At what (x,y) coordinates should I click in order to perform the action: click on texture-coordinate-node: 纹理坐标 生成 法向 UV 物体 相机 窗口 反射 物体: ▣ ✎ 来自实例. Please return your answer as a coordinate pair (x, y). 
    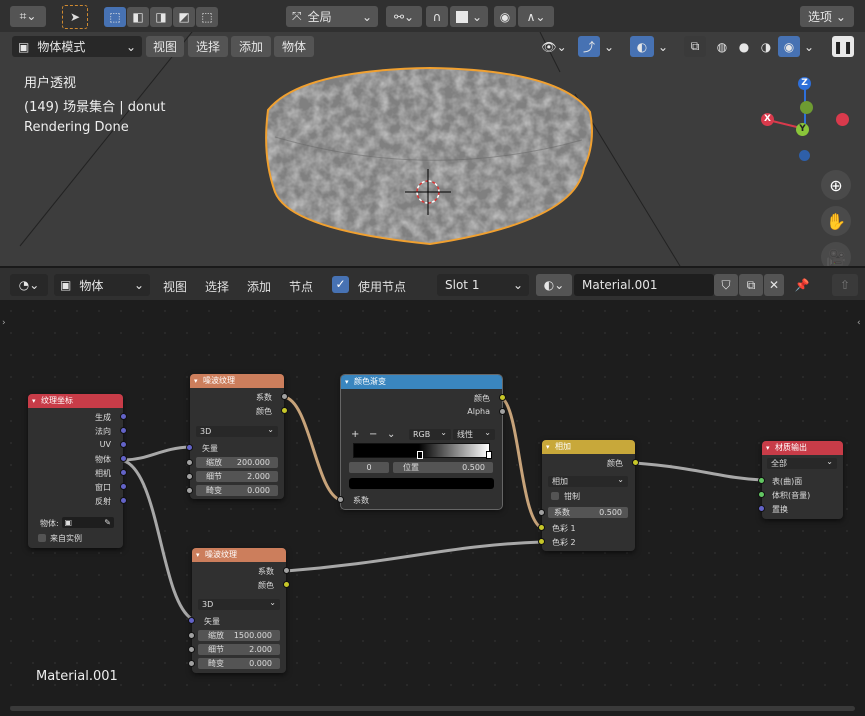
    Looking at the image, I should click on (77, 471).